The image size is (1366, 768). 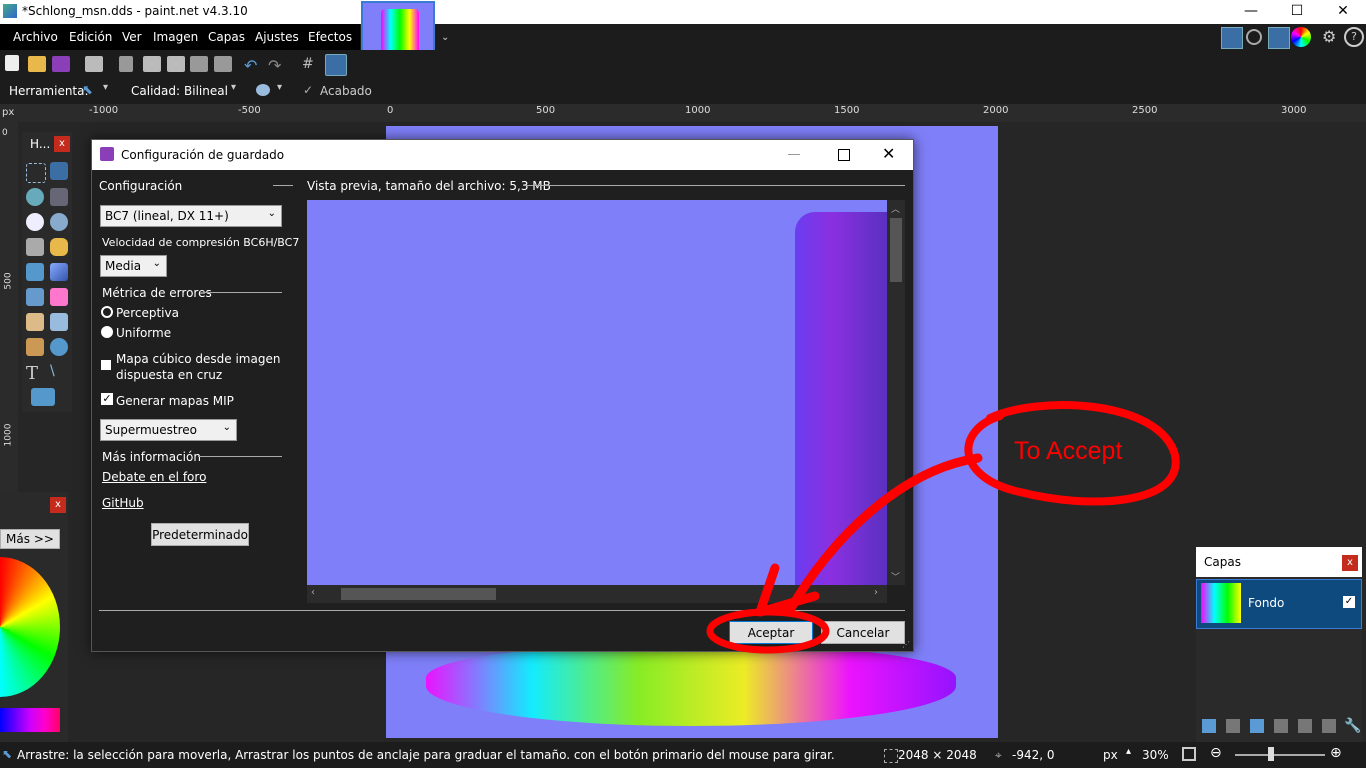 I want to click on annotation-button-circle, so click(x=768, y=631).